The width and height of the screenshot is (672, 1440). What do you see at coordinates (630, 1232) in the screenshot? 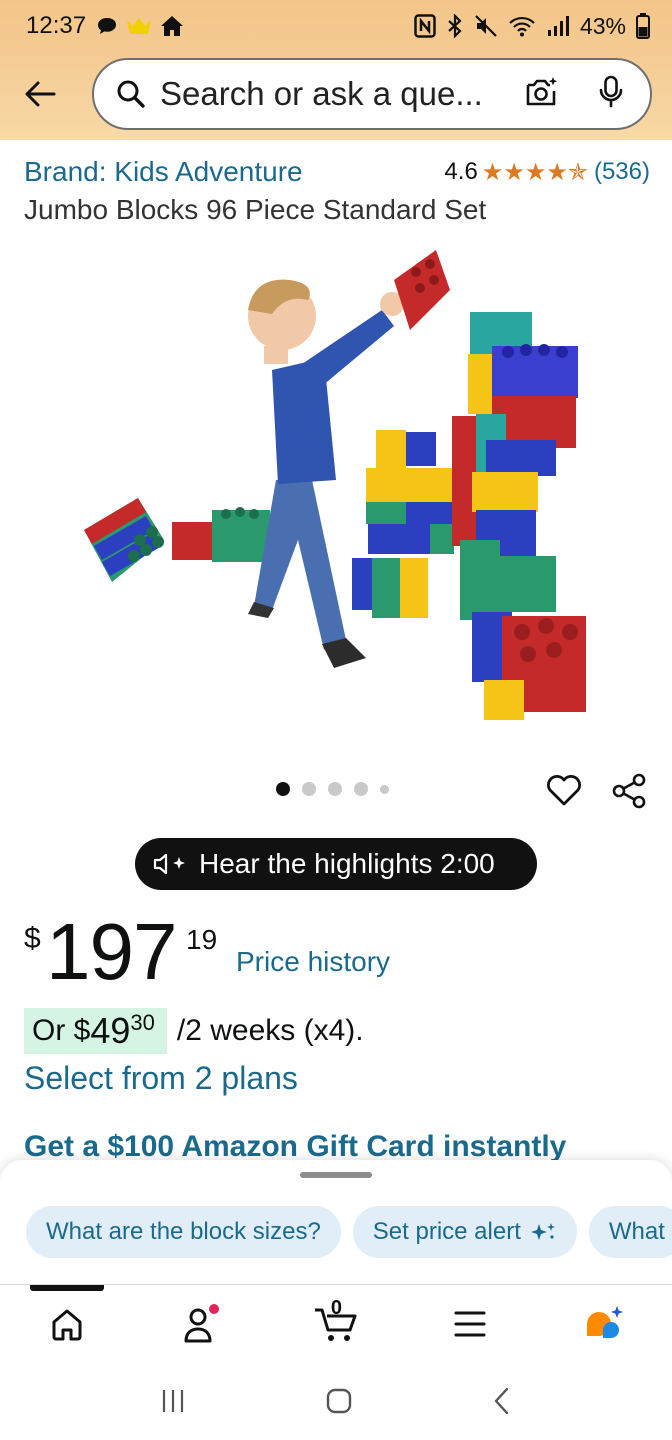
I see `suggestion-chip: What` at bounding box center [630, 1232].